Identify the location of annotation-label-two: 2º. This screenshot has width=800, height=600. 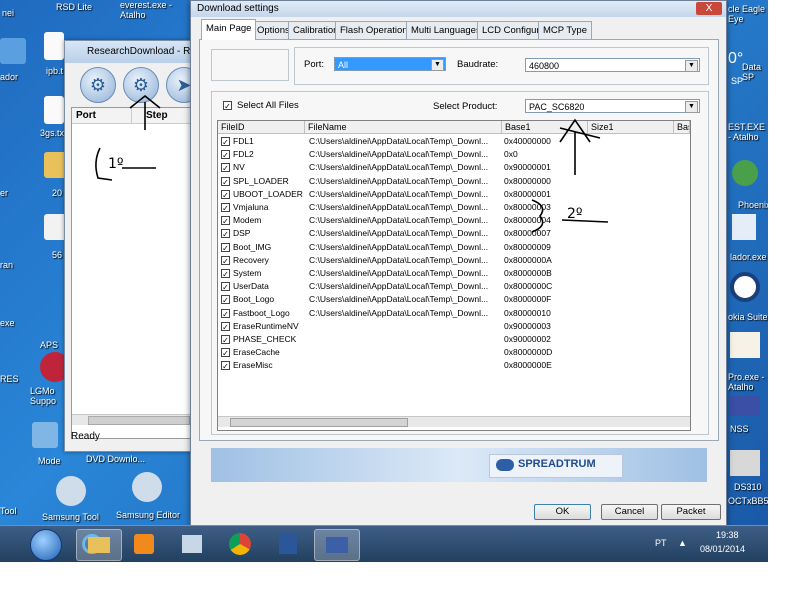
(575, 214).